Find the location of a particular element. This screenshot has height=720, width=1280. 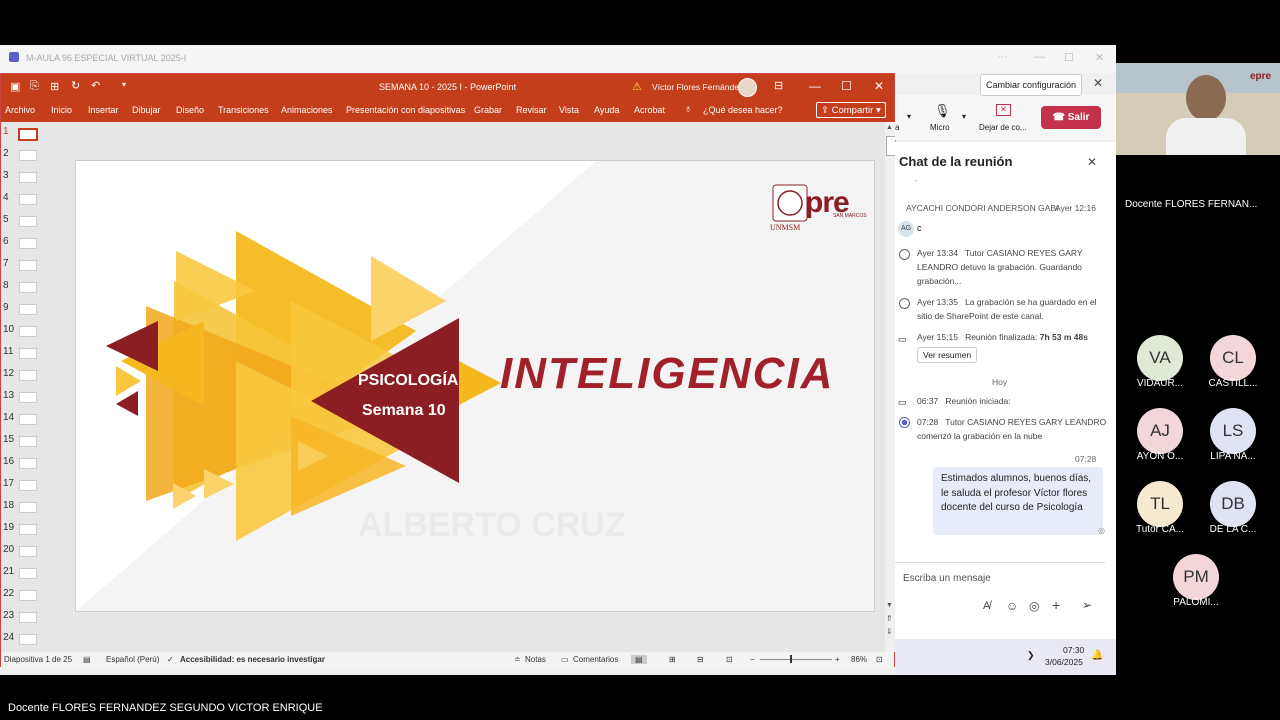

slide-thumbnail: 20 is located at coordinates (32, 551).